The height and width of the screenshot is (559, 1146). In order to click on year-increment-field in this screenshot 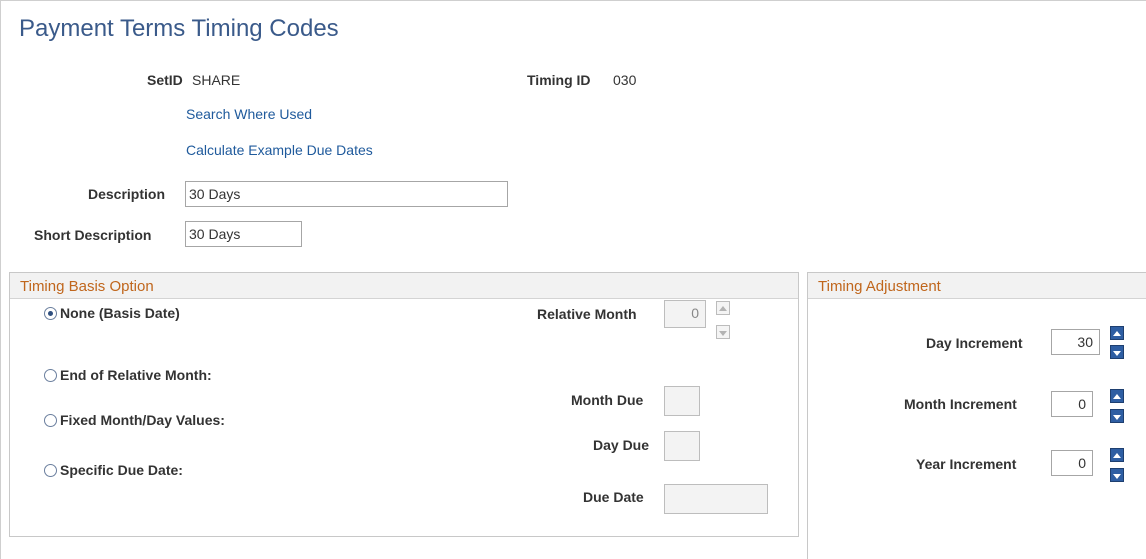, I will do `click(1072, 463)`.